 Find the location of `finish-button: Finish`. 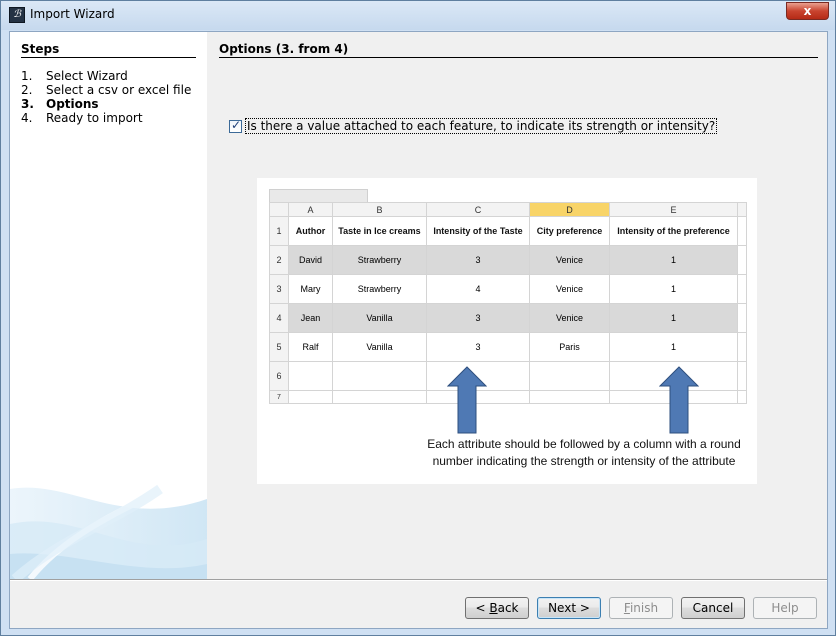

finish-button: Finish is located at coordinates (641, 608).